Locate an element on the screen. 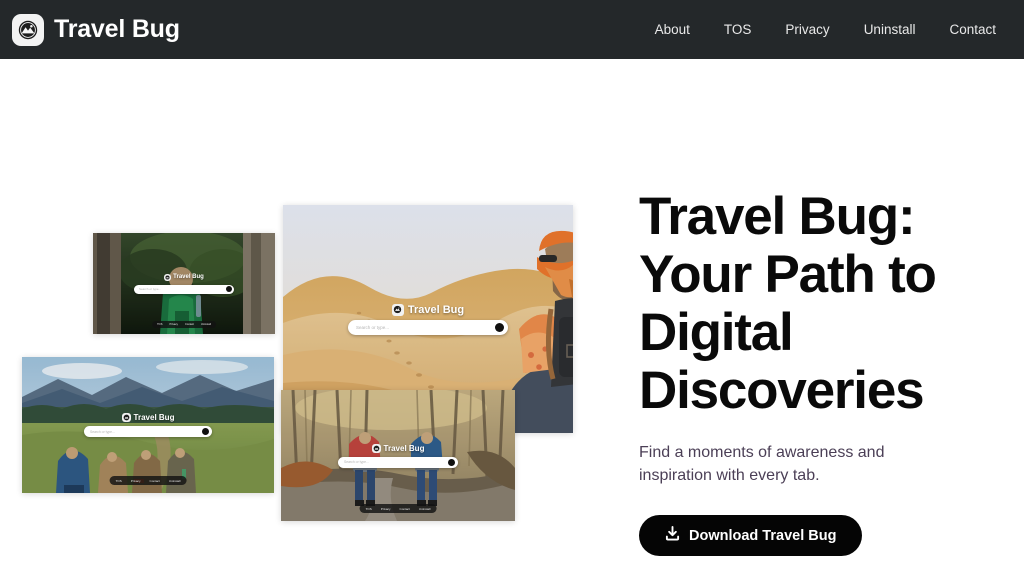 The height and width of the screenshot is (576, 1024). brand-logo: Travel Bug is located at coordinates (96, 29).